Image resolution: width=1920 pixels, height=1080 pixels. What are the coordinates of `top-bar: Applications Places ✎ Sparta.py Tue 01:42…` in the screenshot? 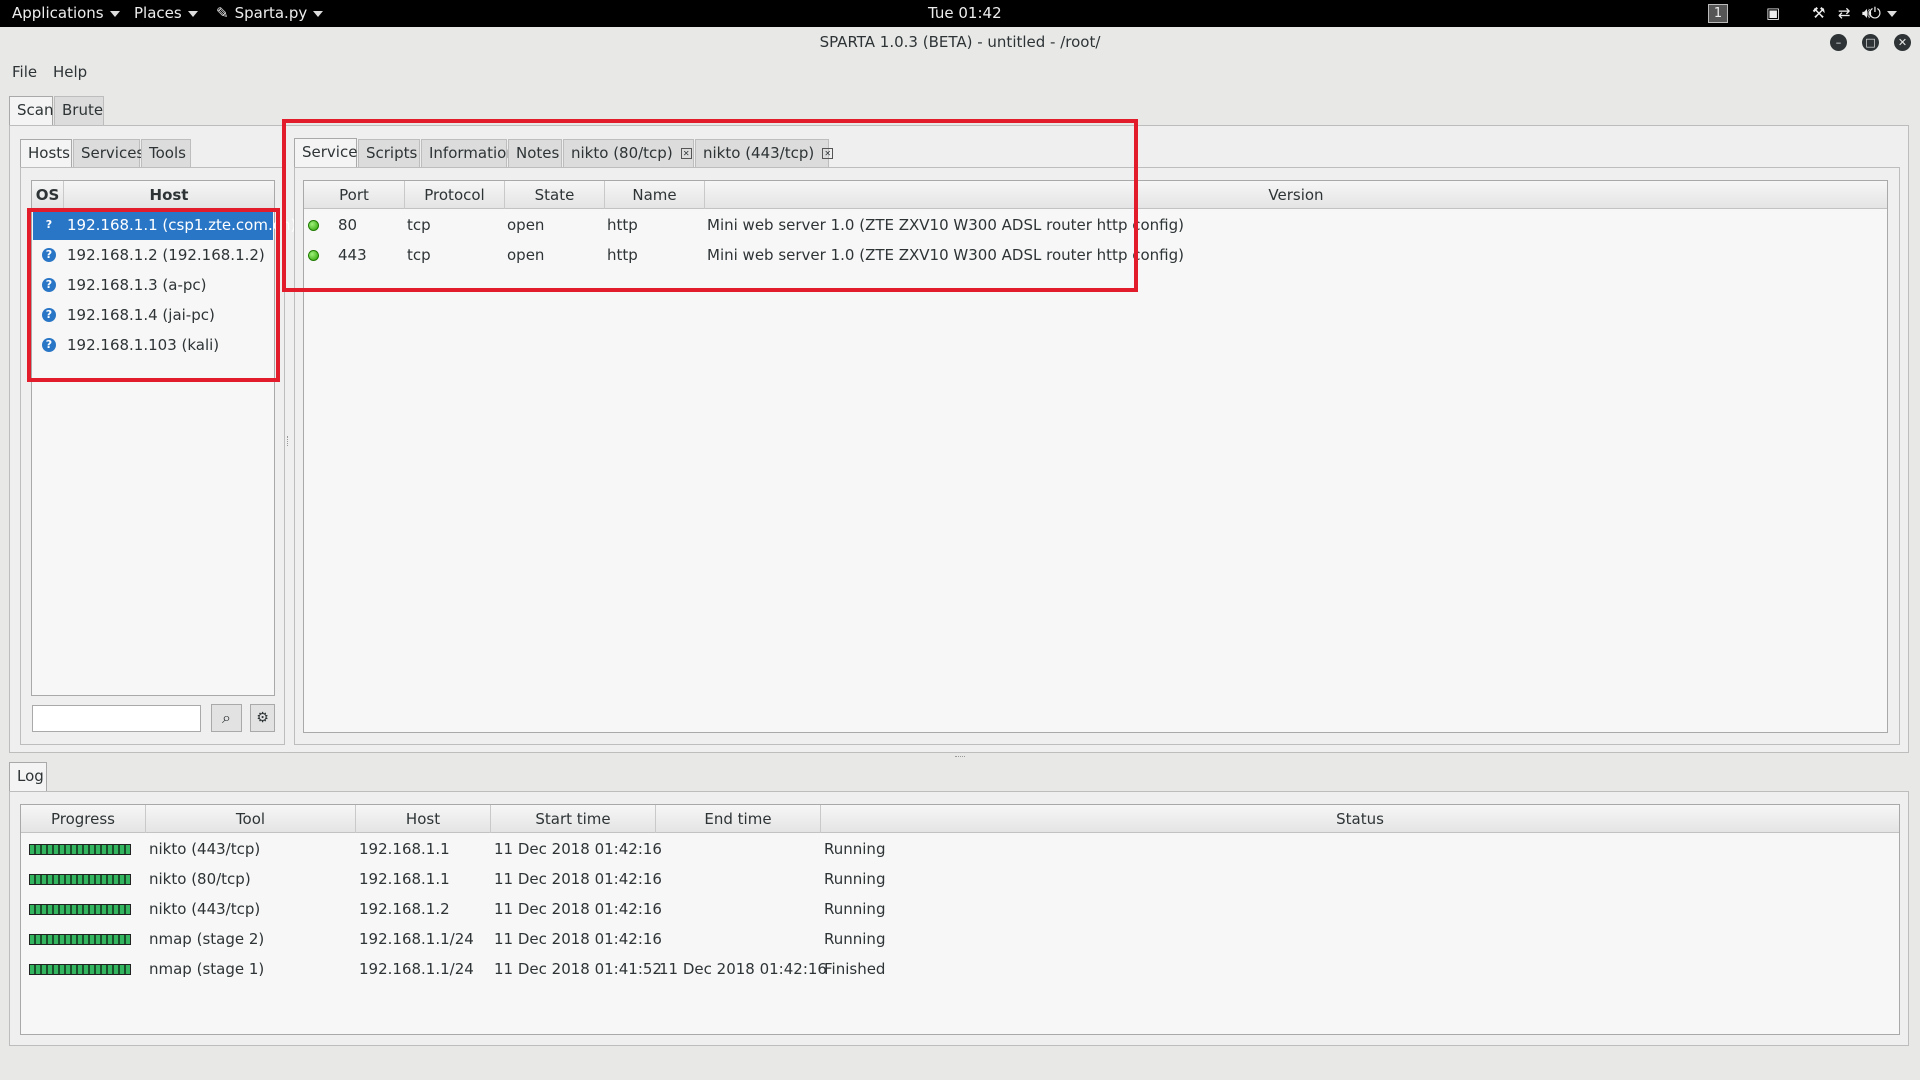 It's located at (960, 13).